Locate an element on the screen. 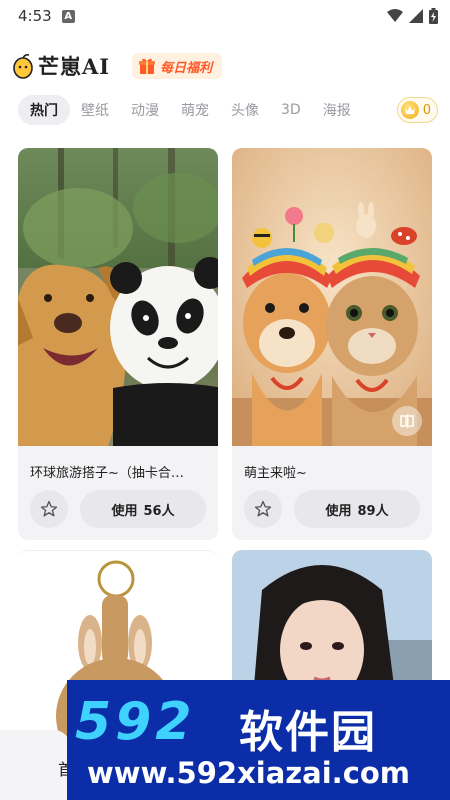  watermark-banner: 592 软件园 www.592xiazai.com is located at coordinates (258, 740).